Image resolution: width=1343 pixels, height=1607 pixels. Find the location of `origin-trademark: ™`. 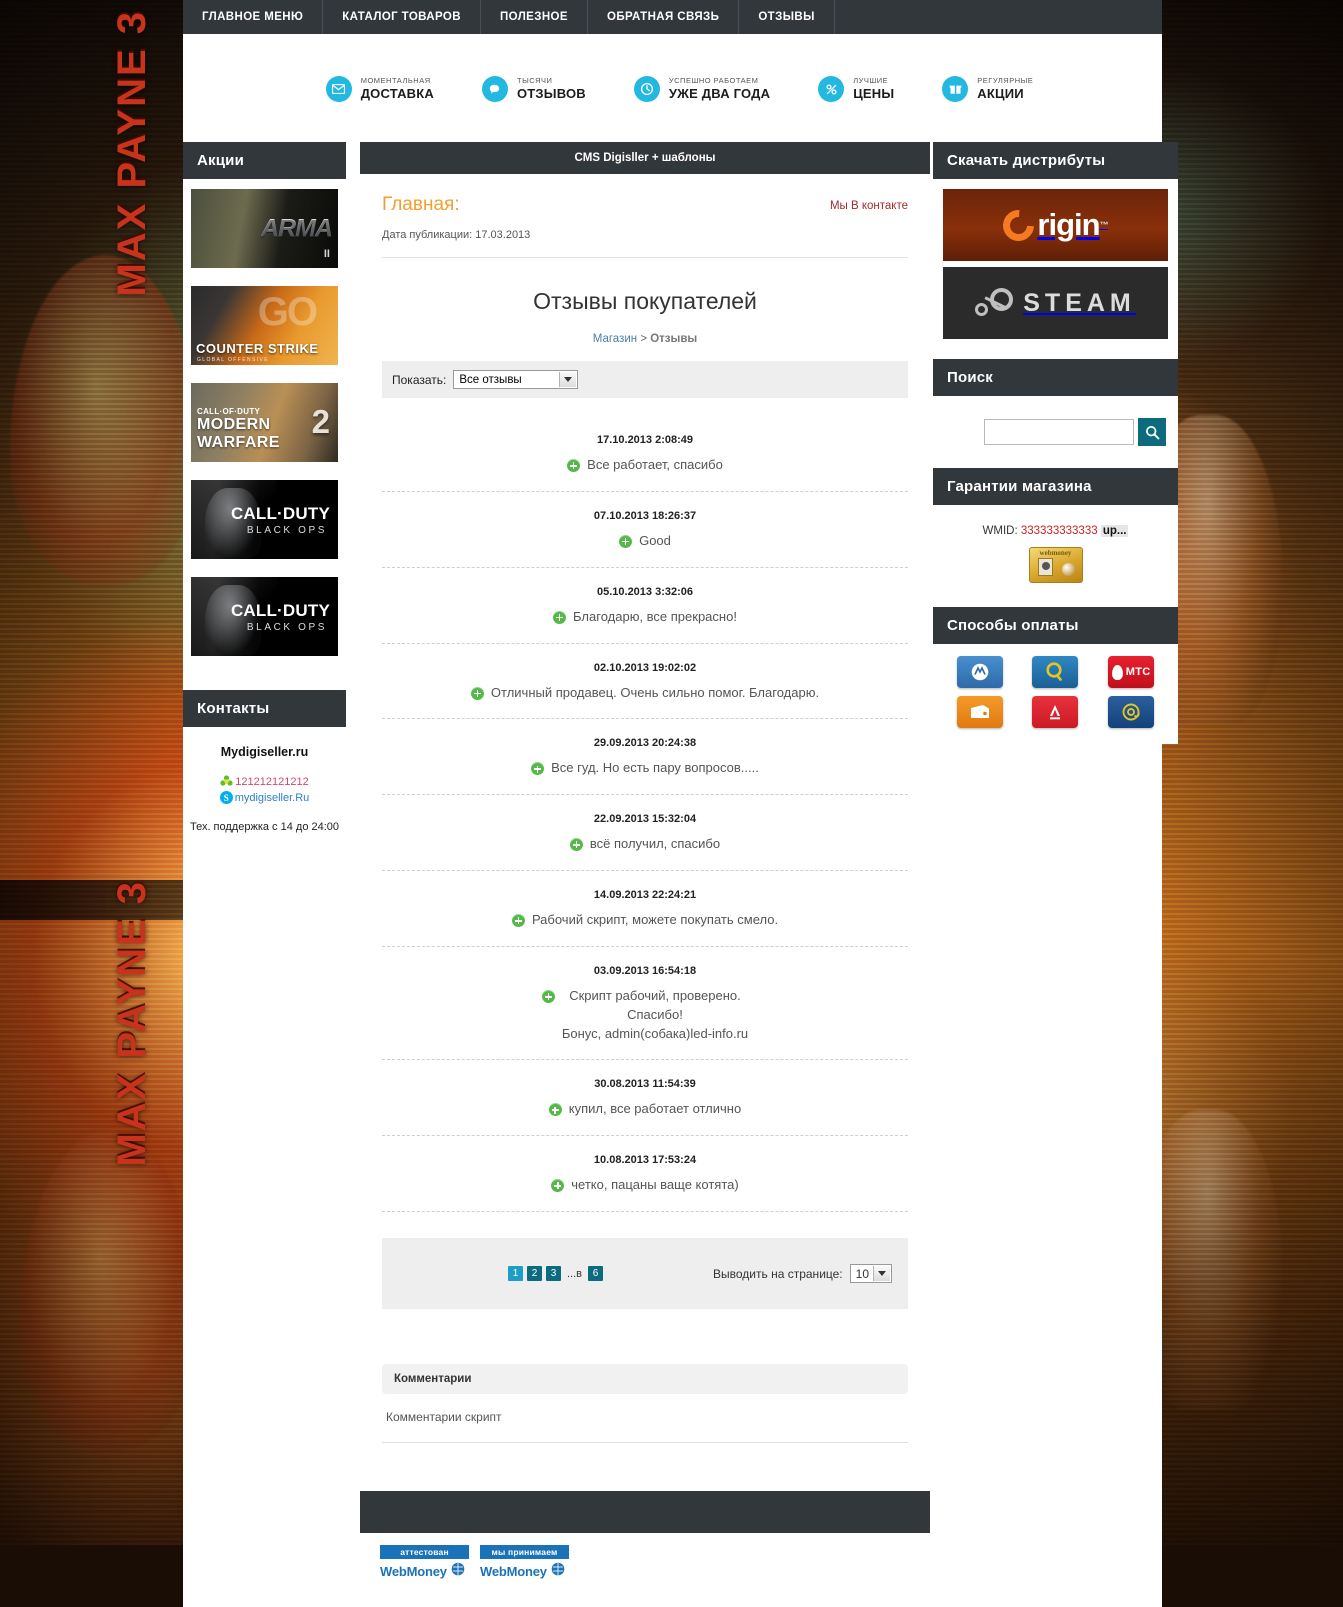

origin-trademark: ™ is located at coordinates (1104, 225).